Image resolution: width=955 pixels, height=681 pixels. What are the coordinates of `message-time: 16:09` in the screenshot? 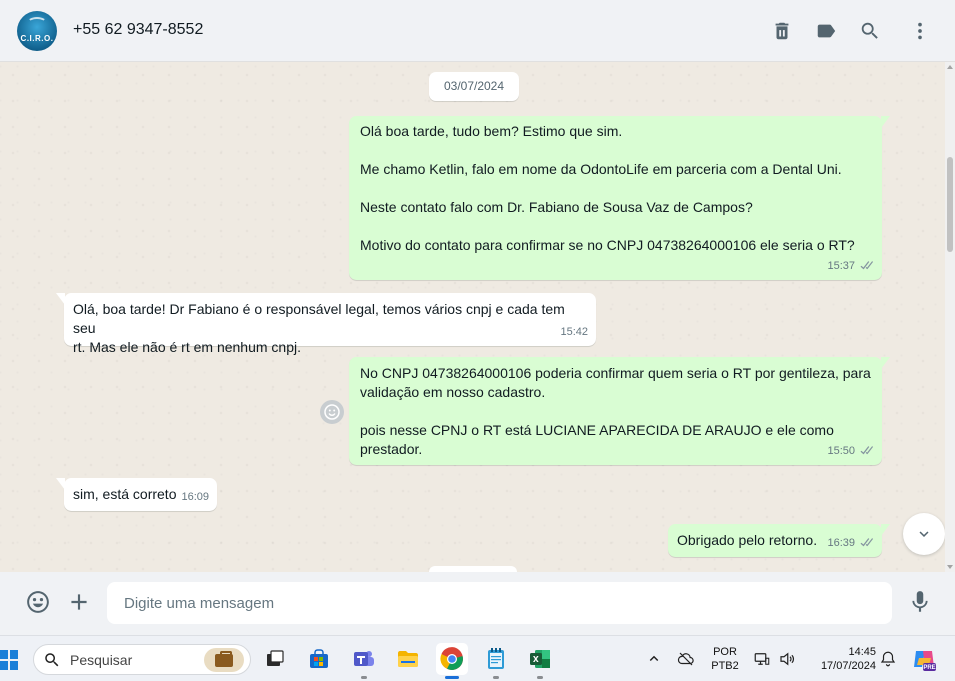 It's located at (195, 497).